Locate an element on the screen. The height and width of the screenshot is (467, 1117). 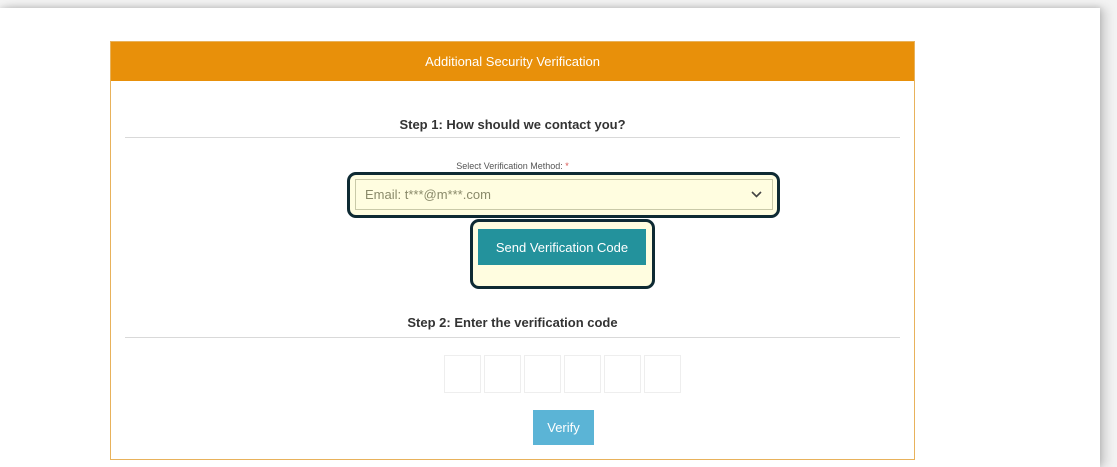
required-marker: * is located at coordinates (567, 166).